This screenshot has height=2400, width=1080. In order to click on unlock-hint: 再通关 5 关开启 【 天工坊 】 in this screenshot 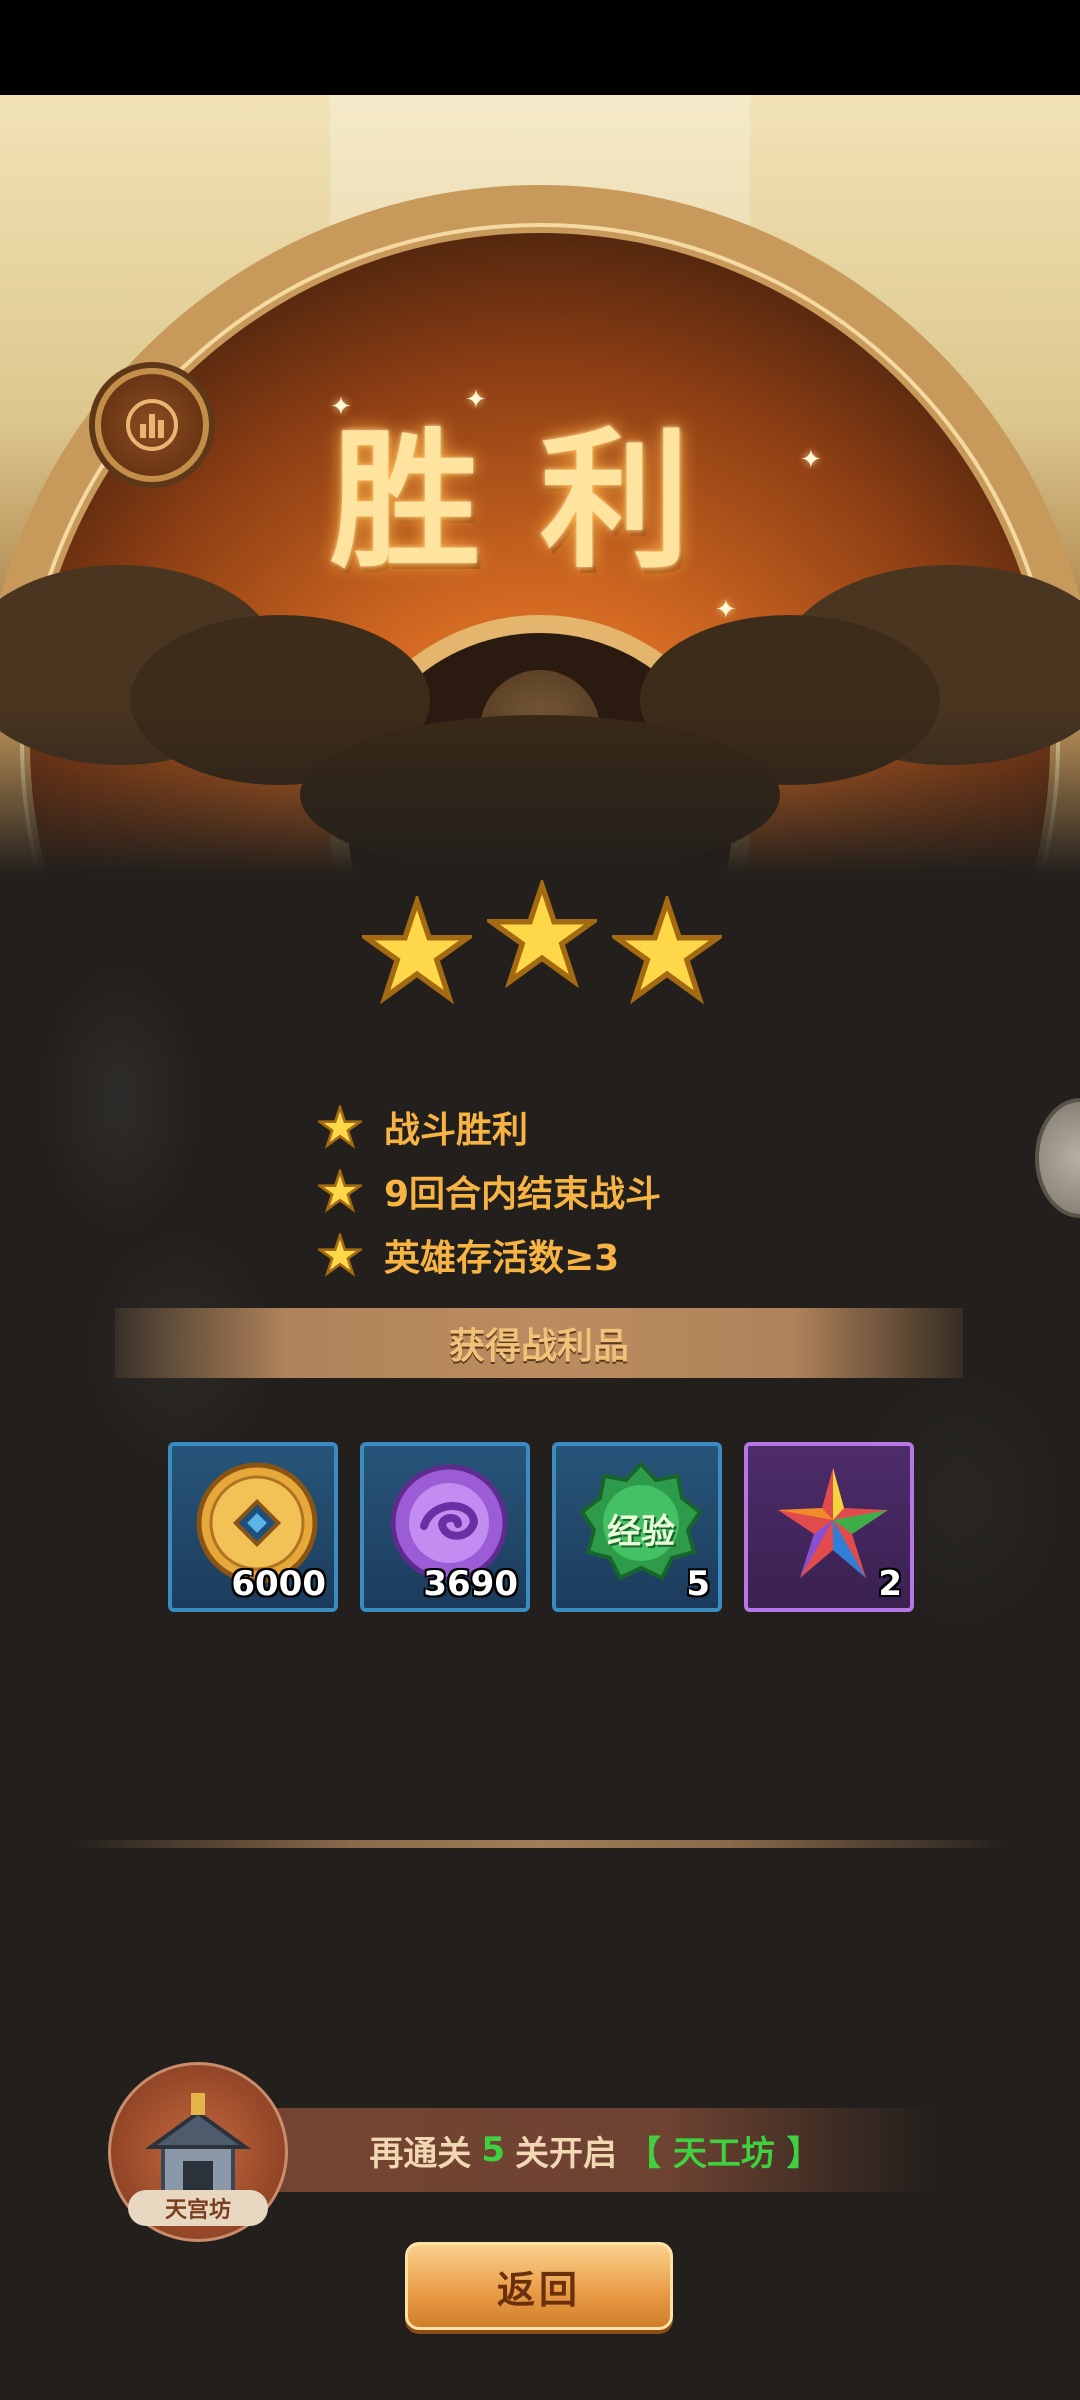, I will do `click(600, 2150)`.